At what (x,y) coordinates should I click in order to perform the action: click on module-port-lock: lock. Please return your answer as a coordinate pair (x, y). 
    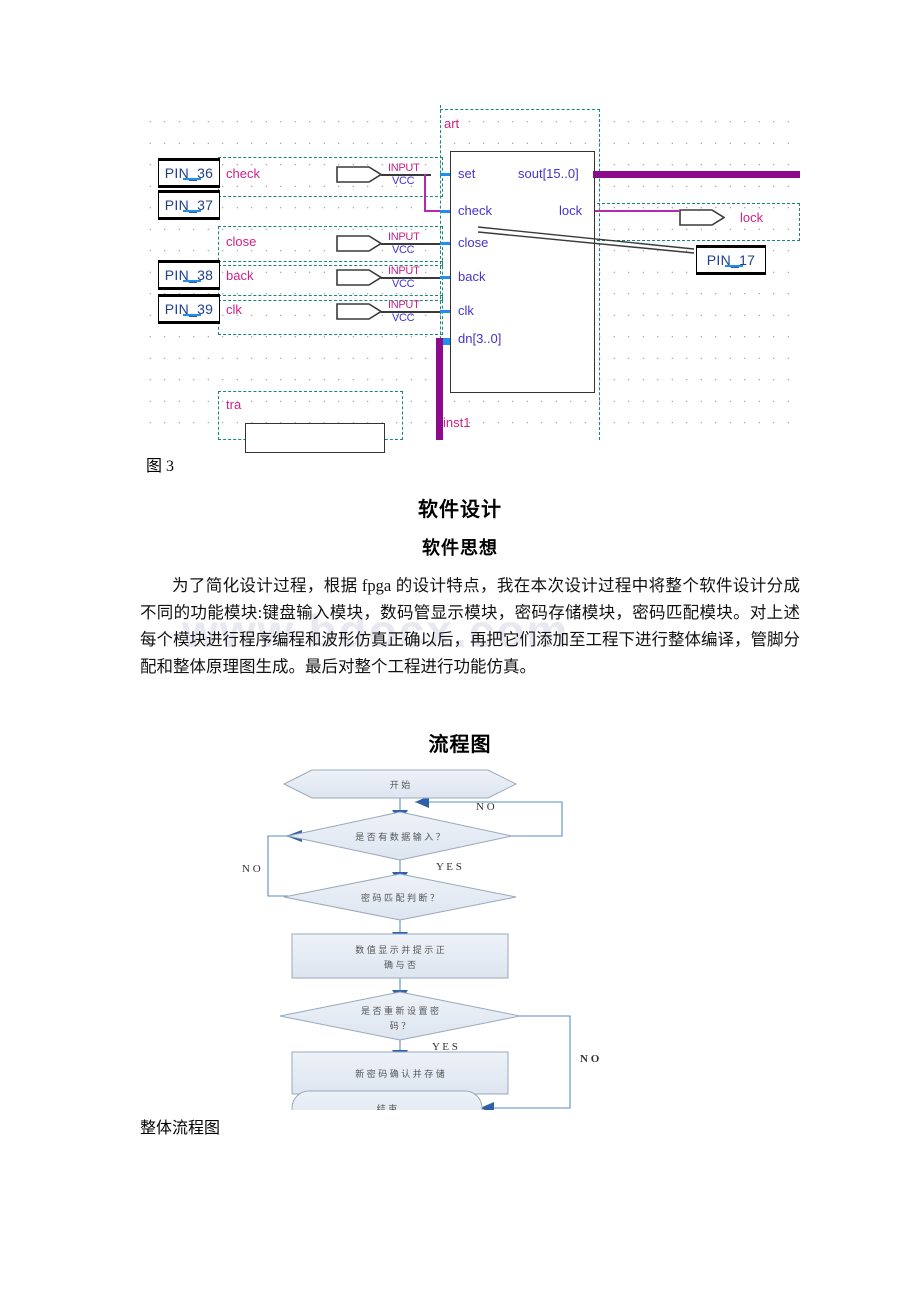
    Looking at the image, I should click on (571, 210).